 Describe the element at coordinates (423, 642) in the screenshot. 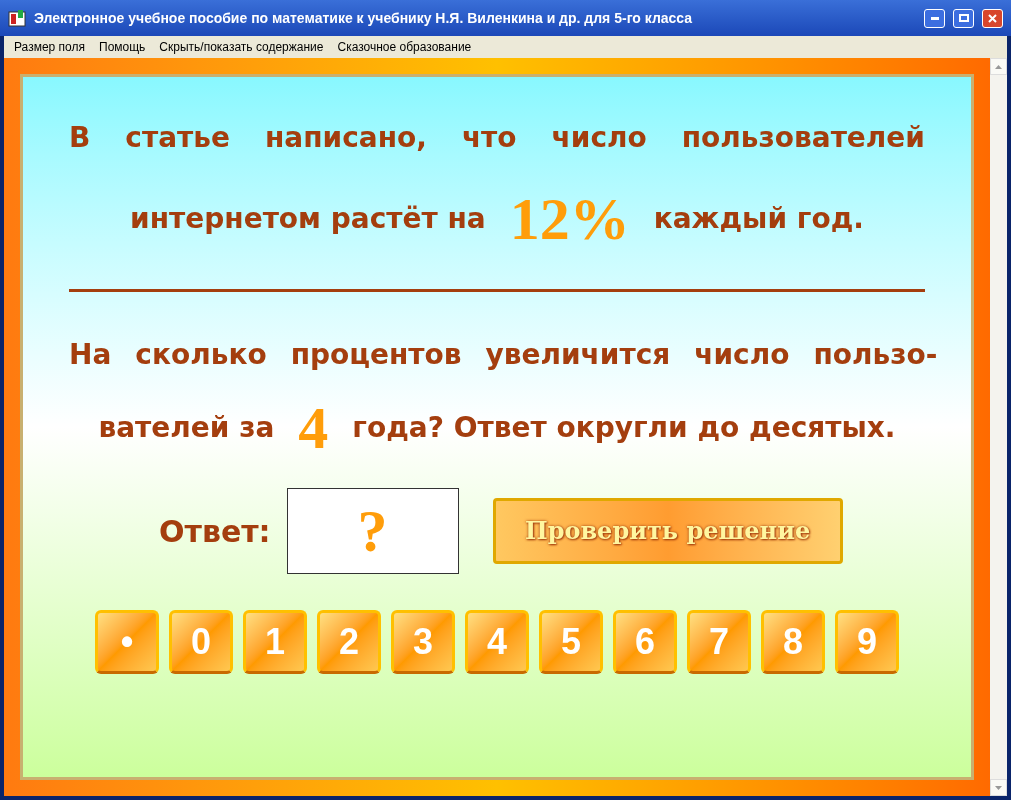

I see `digit-key: 3` at that location.